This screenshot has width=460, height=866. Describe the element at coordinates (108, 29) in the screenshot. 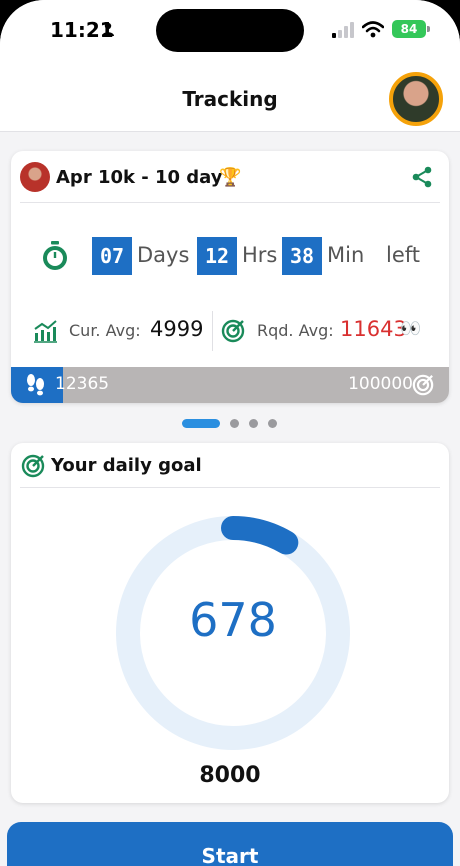

I see `person-icon` at that location.